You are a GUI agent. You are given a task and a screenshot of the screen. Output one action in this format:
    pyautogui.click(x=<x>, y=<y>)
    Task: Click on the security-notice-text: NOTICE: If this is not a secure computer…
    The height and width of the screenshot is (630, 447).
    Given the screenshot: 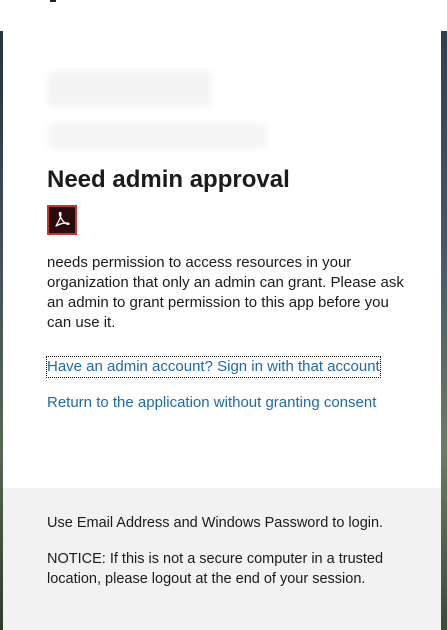 What is the action you would take?
    pyautogui.click(x=215, y=569)
    